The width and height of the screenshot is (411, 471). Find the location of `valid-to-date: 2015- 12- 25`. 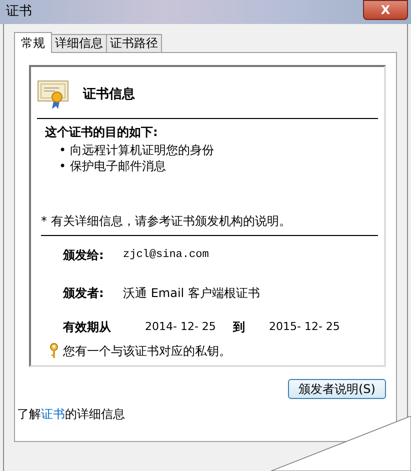

valid-to-date: 2015- 12- 25 is located at coordinates (304, 326).